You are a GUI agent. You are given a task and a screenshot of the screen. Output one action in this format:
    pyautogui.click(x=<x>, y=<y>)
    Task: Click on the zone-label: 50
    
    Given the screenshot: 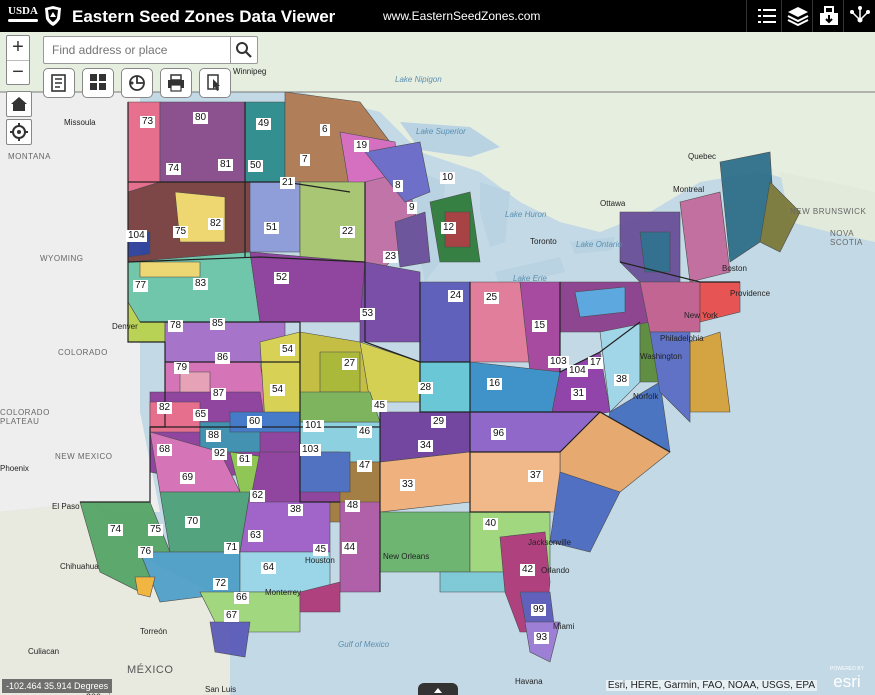 What is the action you would take?
    pyautogui.click(x=256, y=166)
    